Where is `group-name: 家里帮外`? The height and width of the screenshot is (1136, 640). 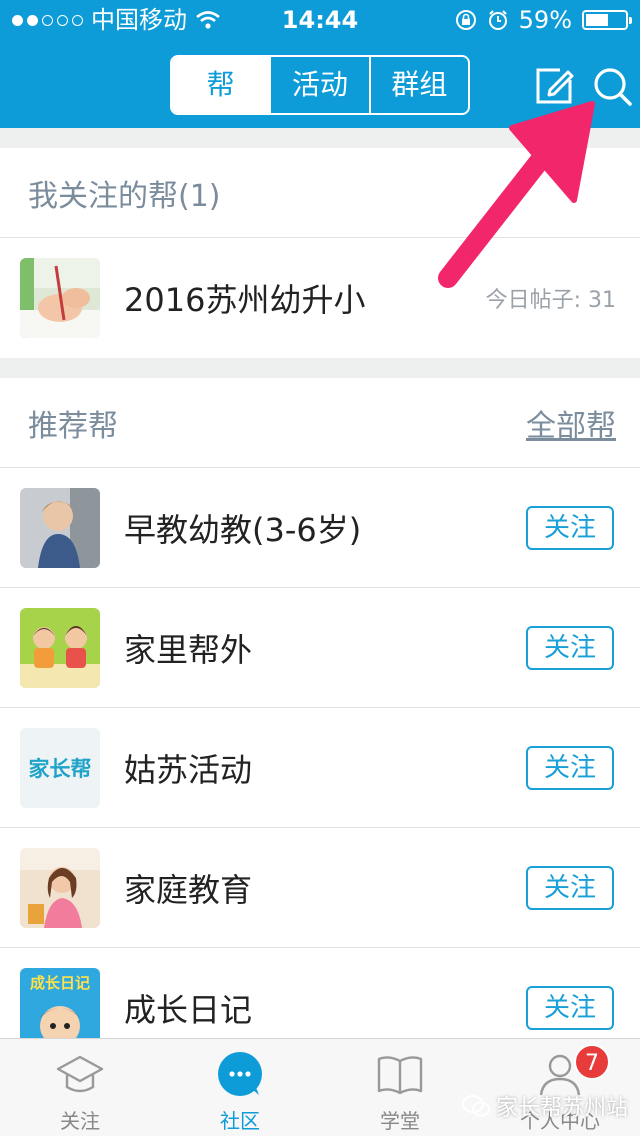 group-name: 家里帮外 is located at coordinates (188, 649).